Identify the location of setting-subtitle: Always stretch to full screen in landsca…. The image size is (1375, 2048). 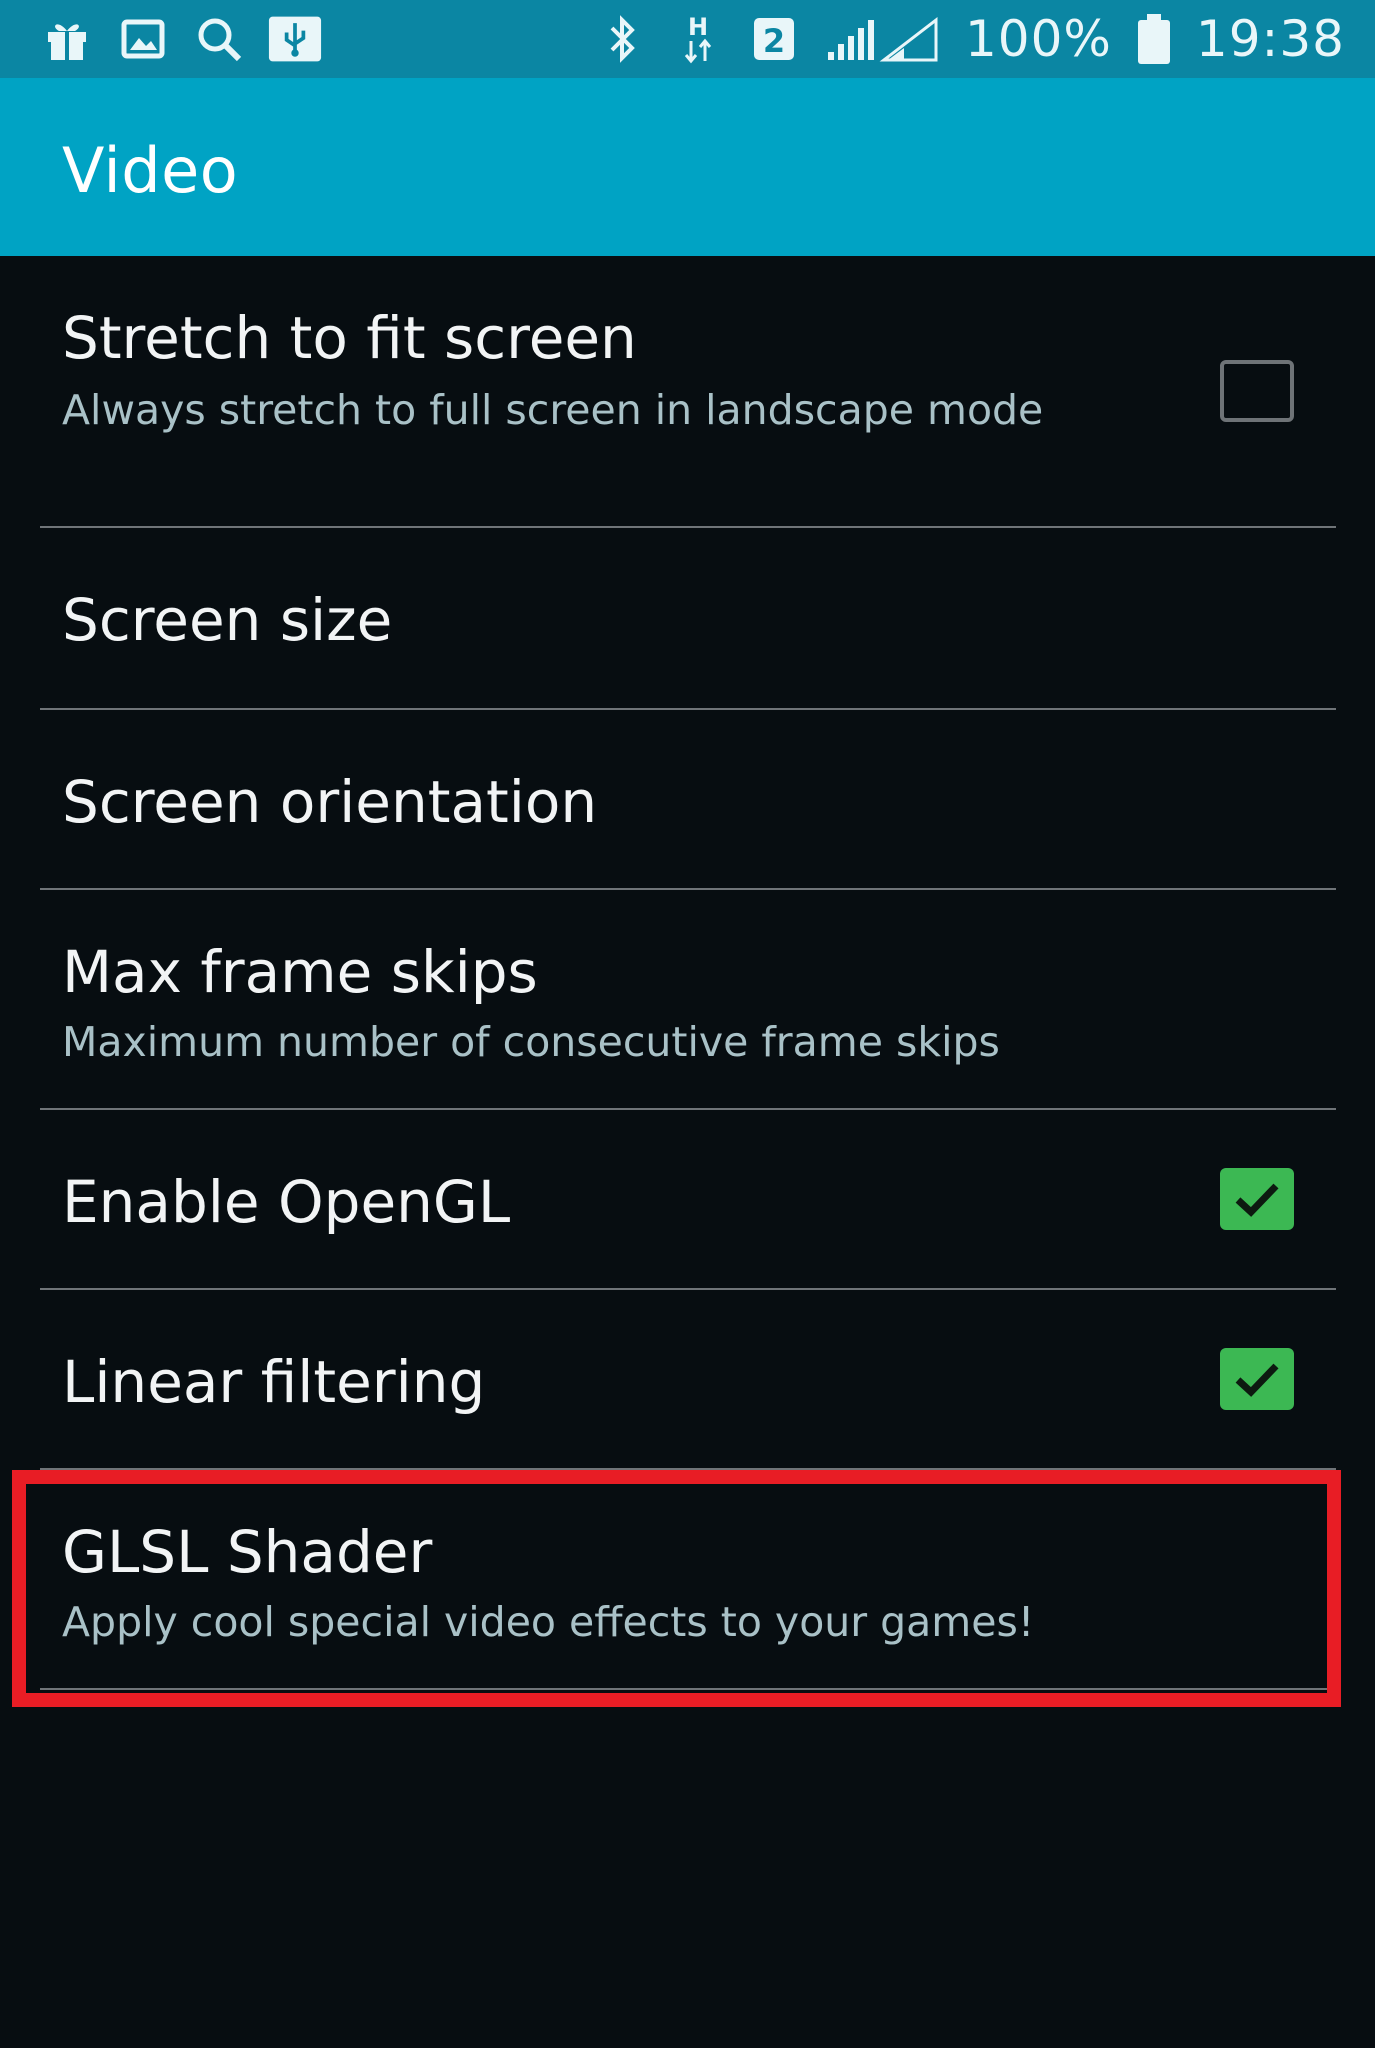
(553, 410).